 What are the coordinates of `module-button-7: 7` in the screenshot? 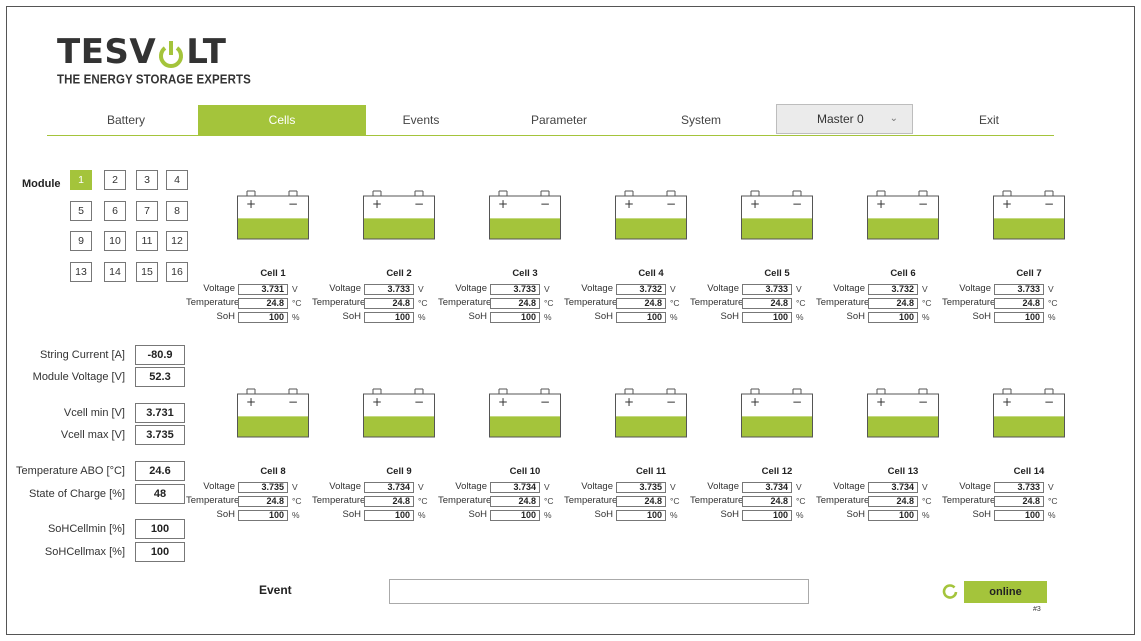 It's located at (147, 211).